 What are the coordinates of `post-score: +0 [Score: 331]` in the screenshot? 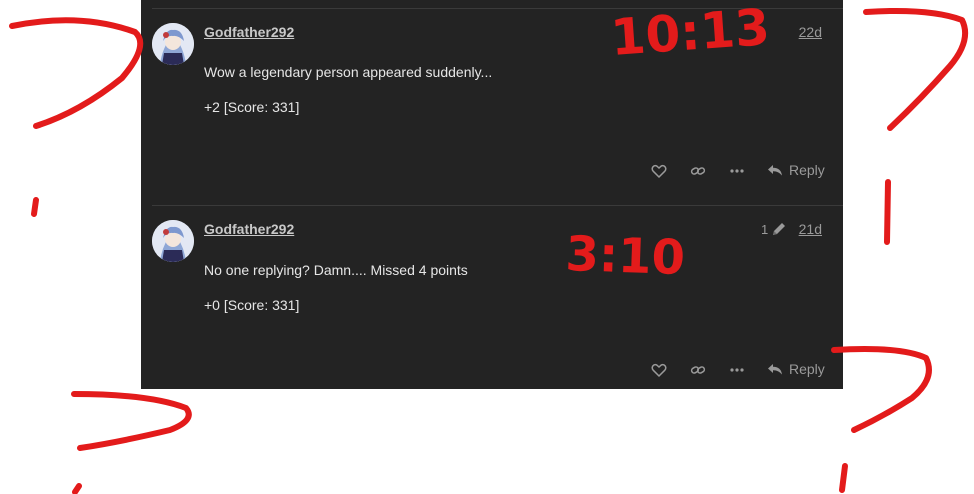 It's located at (252, 305).